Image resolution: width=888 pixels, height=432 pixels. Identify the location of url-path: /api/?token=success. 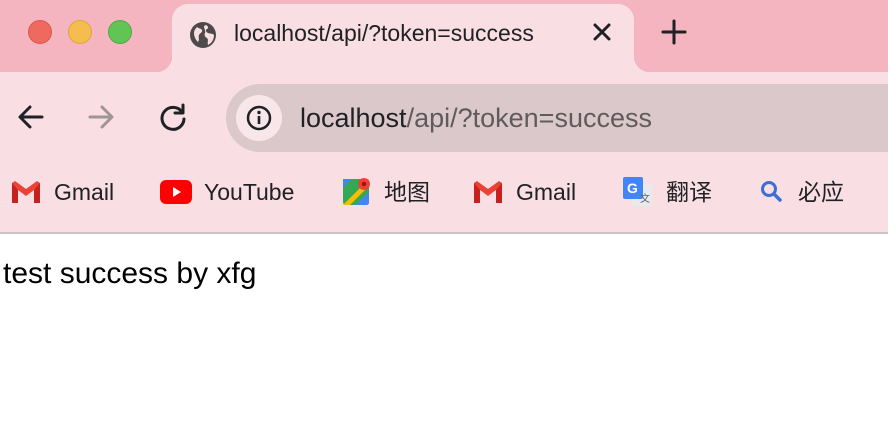
(529, 118).